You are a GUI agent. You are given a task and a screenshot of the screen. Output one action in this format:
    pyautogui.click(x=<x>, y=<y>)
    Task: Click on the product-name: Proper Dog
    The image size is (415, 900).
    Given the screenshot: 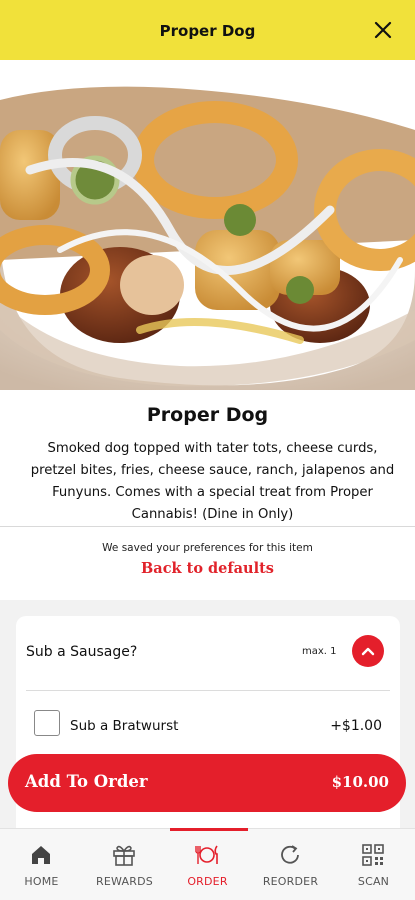 What is the action you would take?
    pyautogui.click(x=207, y=415)
    